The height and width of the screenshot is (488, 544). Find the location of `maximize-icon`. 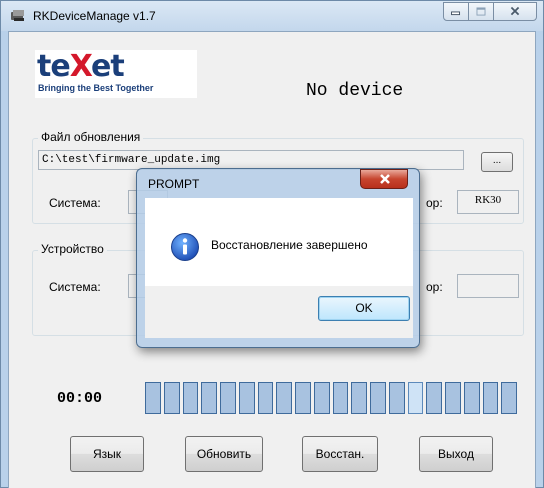

maximize-icon is located at coordinates (481, 11).